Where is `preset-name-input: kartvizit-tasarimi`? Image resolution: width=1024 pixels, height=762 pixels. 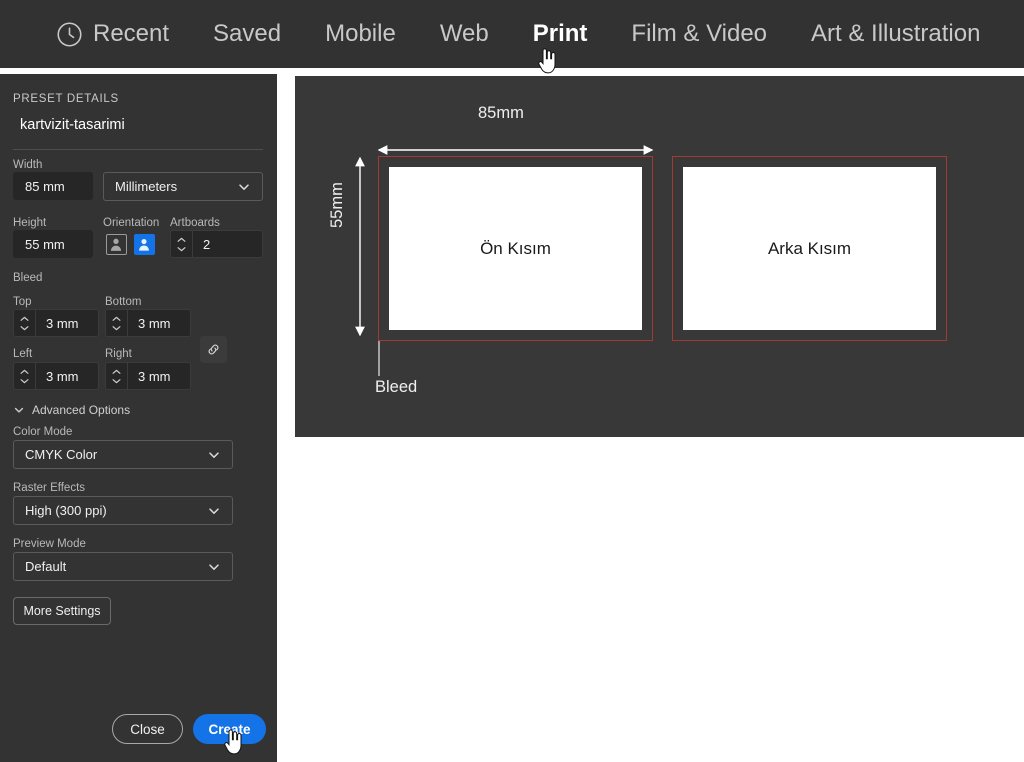 preset-name-input: kartvizit-tasarimi is located at coordinates (135, 125).